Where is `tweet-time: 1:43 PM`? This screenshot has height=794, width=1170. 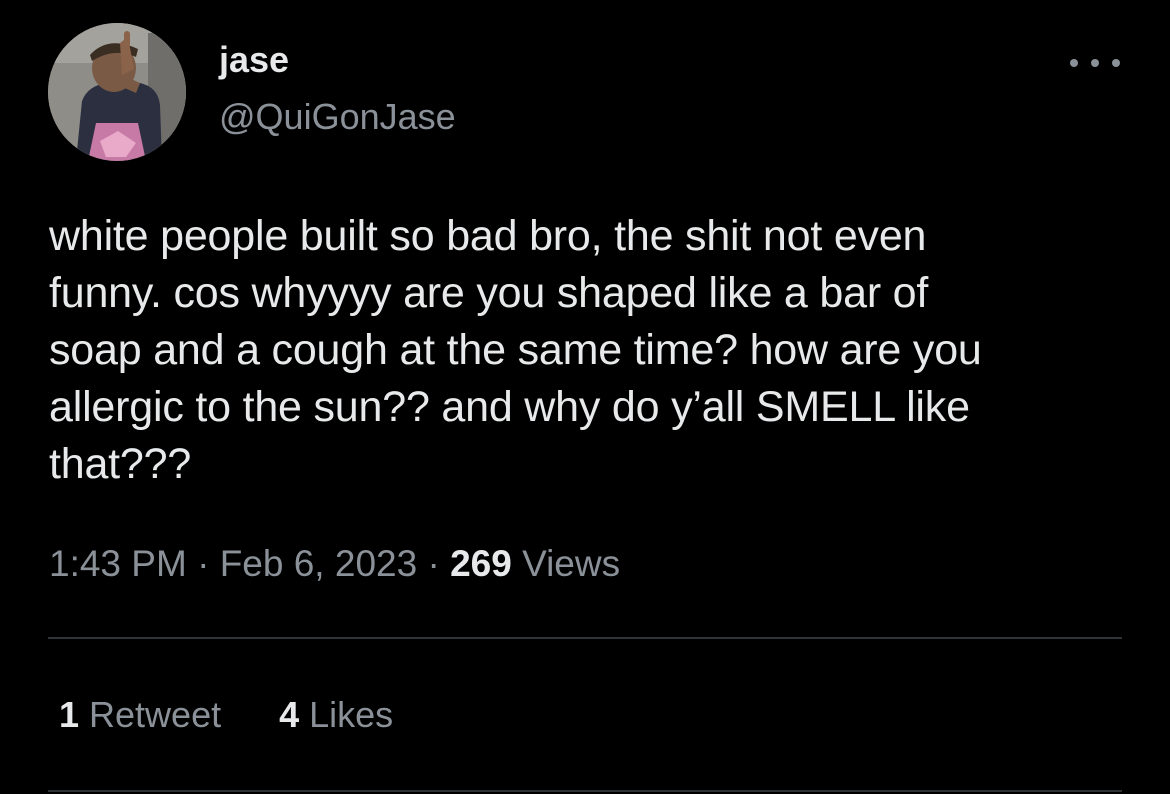 tweet-time: 1:43 PM is located at coordinates (118, 563).